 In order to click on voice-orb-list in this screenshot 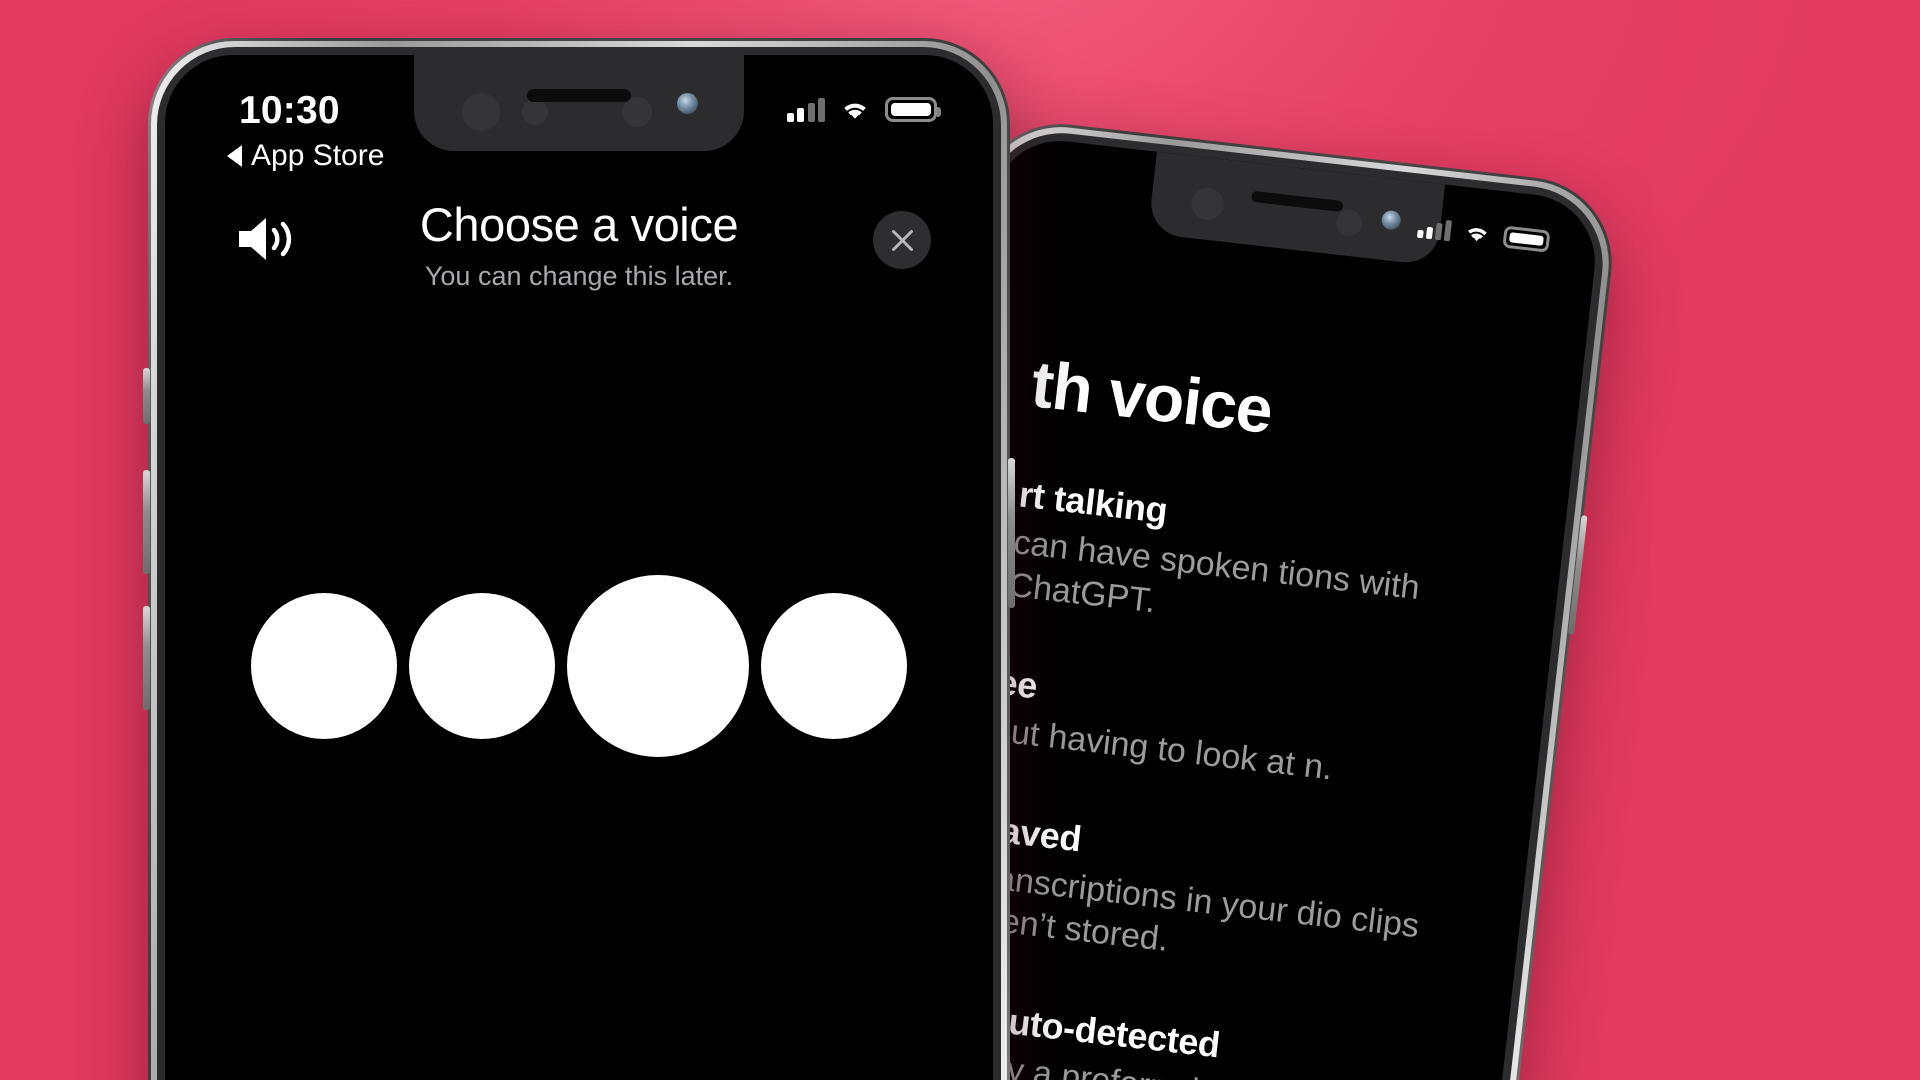, I will do `click(579, 666)`.